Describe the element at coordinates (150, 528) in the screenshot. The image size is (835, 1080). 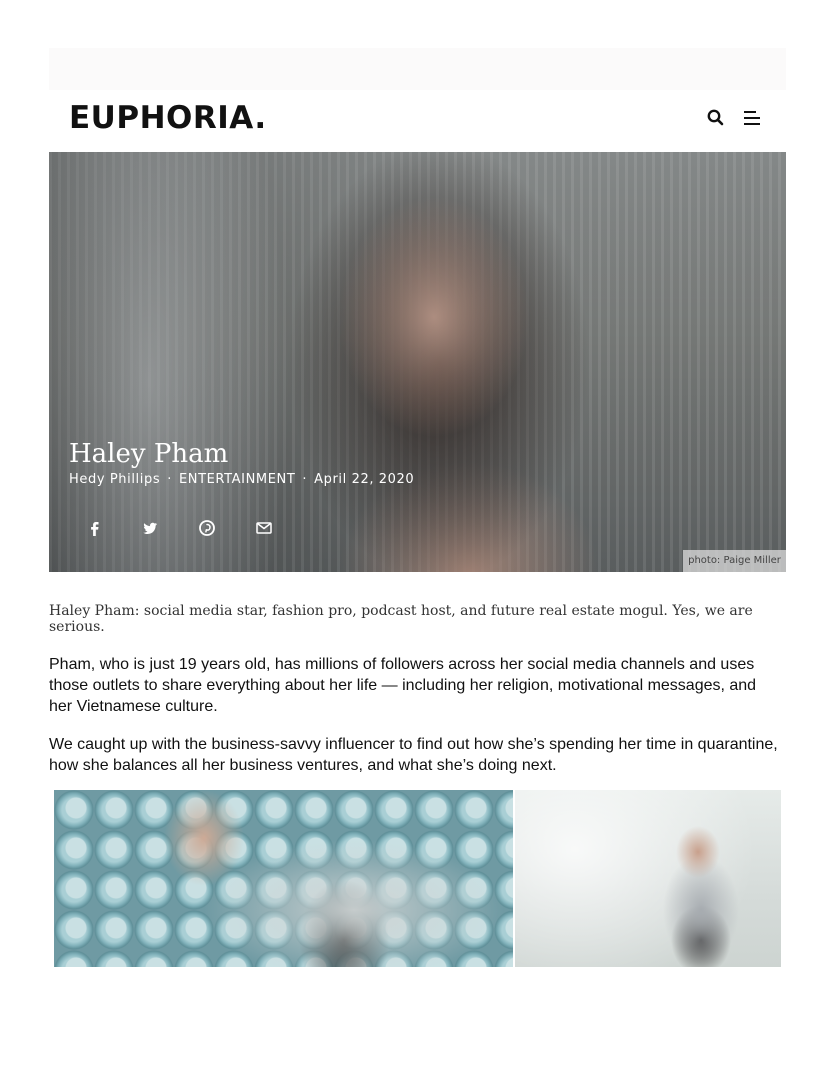
I see `twitter-icon` at that location.